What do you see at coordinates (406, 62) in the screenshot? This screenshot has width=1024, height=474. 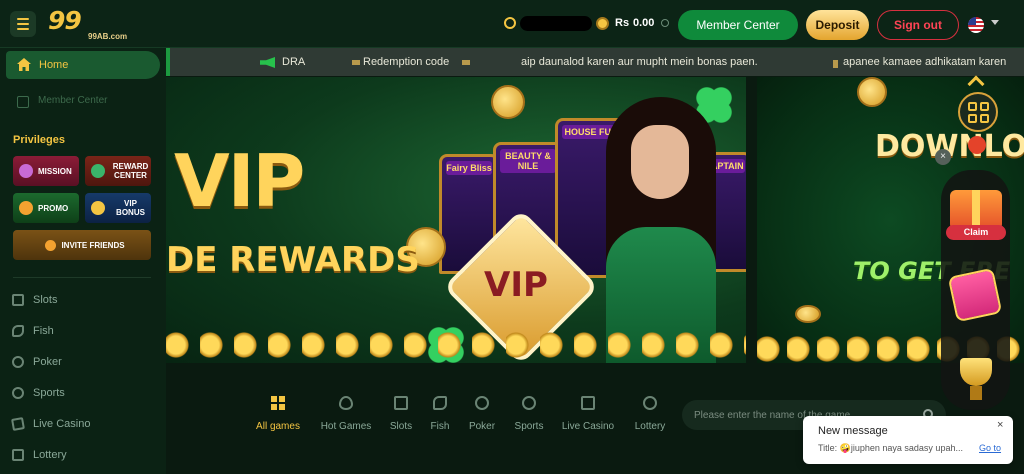 I see `ticker-item: Redemption code` at bounding box center [406, 62].